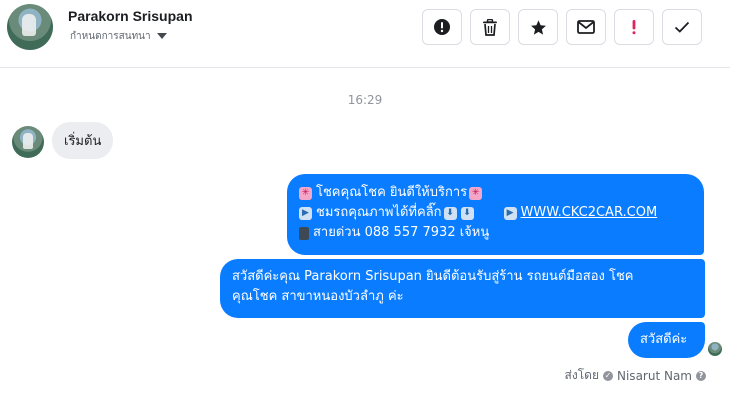 This screenshot has width=730, height=417. Describe the element at coordinates (30, 27) in the screenshot. I see `contact-avatar` at that location.